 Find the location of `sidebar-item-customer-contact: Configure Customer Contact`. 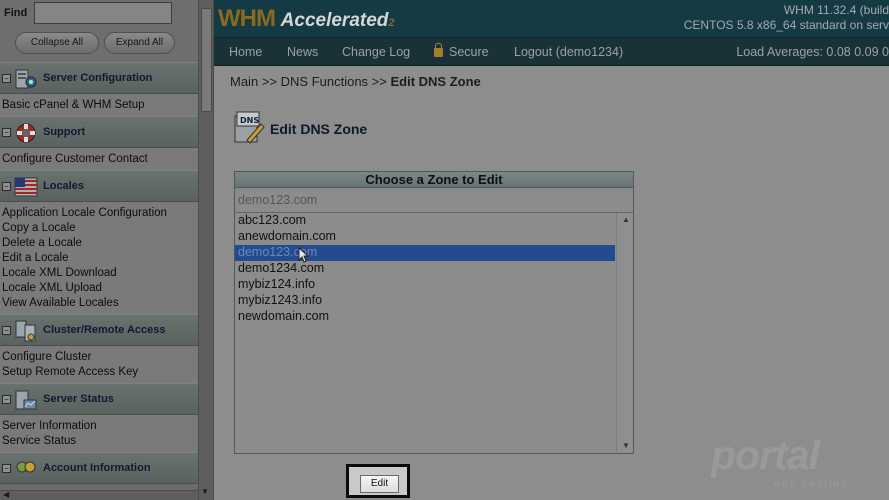

sidebar-item-customer-contact: Configure Customer Contact is located at coordinates (100, 159).